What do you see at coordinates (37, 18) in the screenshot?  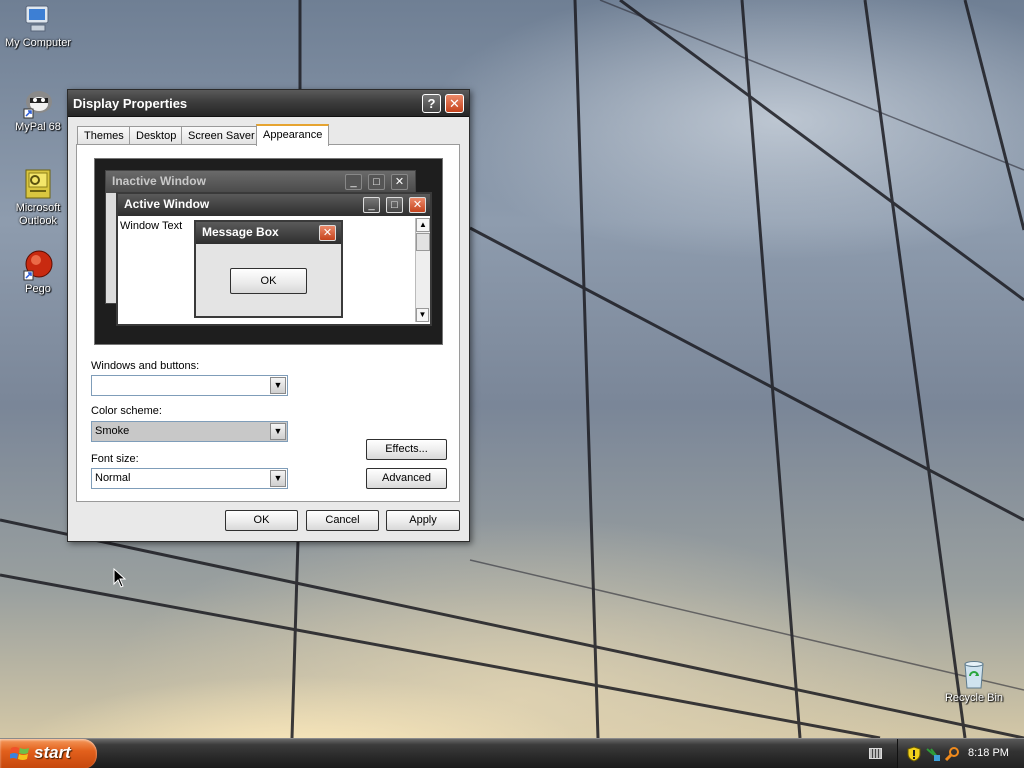 I see `my-computer-icon` at bounding box center [37, 18].